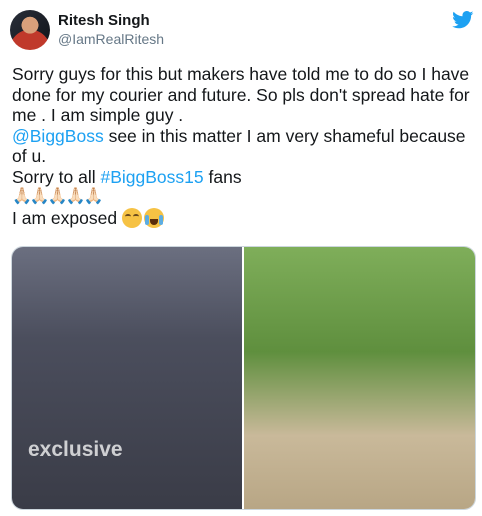 This screenshot has height=516, width=482. Describe the element at coordinates (242, 218) in the screenshot. I see `tweet-line-4: I am exposed` at that location.